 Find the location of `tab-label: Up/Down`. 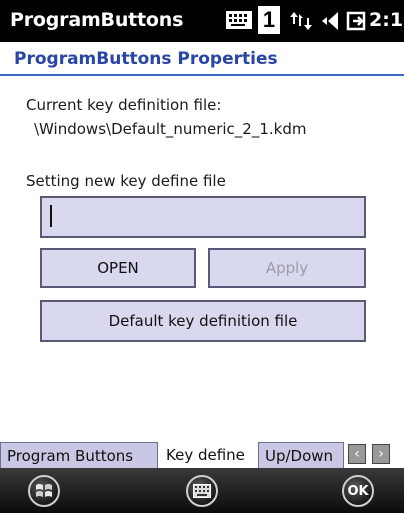

tab-label: Up/Down is located at coordinates (299, 455).